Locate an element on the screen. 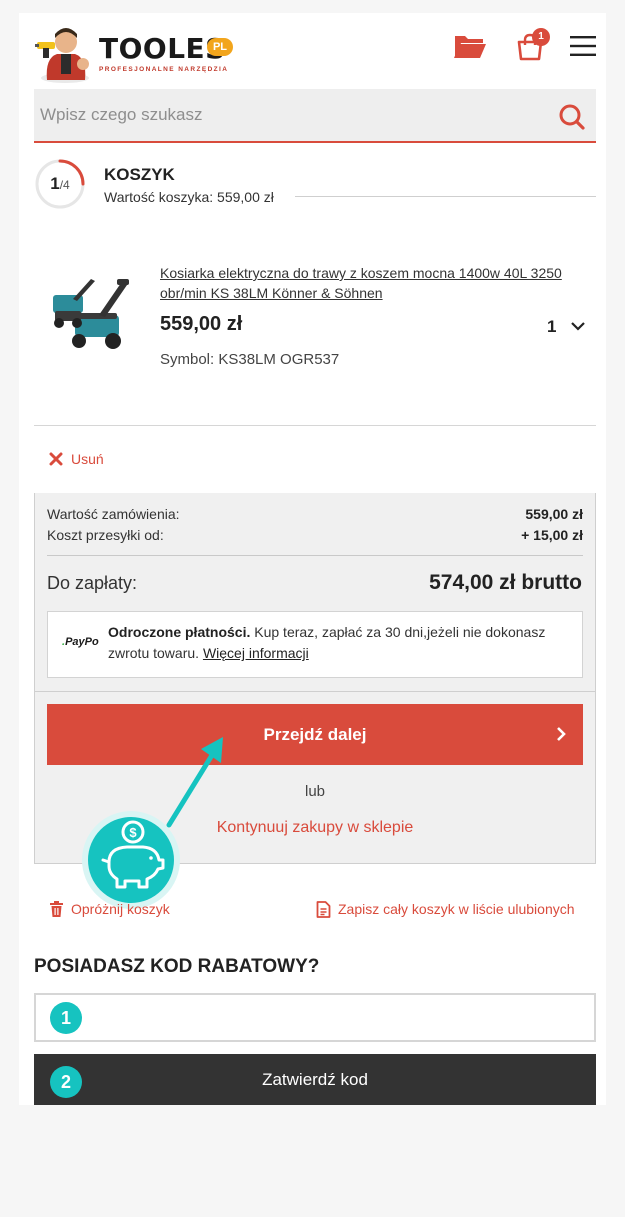 The width and height of the screenshot is (625, 1217). trash-icon is located at coordinates (56, 909).